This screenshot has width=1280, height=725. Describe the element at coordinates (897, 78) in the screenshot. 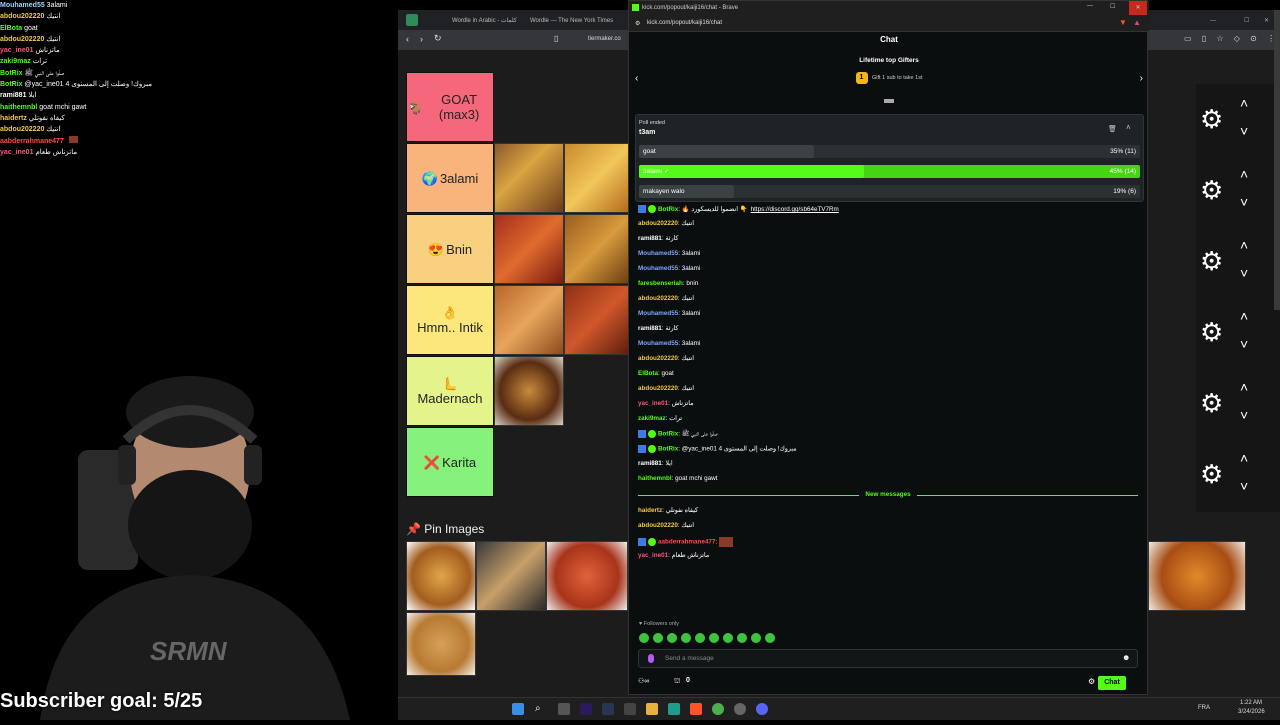

I see `gifters-subtitle: Gift 1 sub to take 1st` at that location.